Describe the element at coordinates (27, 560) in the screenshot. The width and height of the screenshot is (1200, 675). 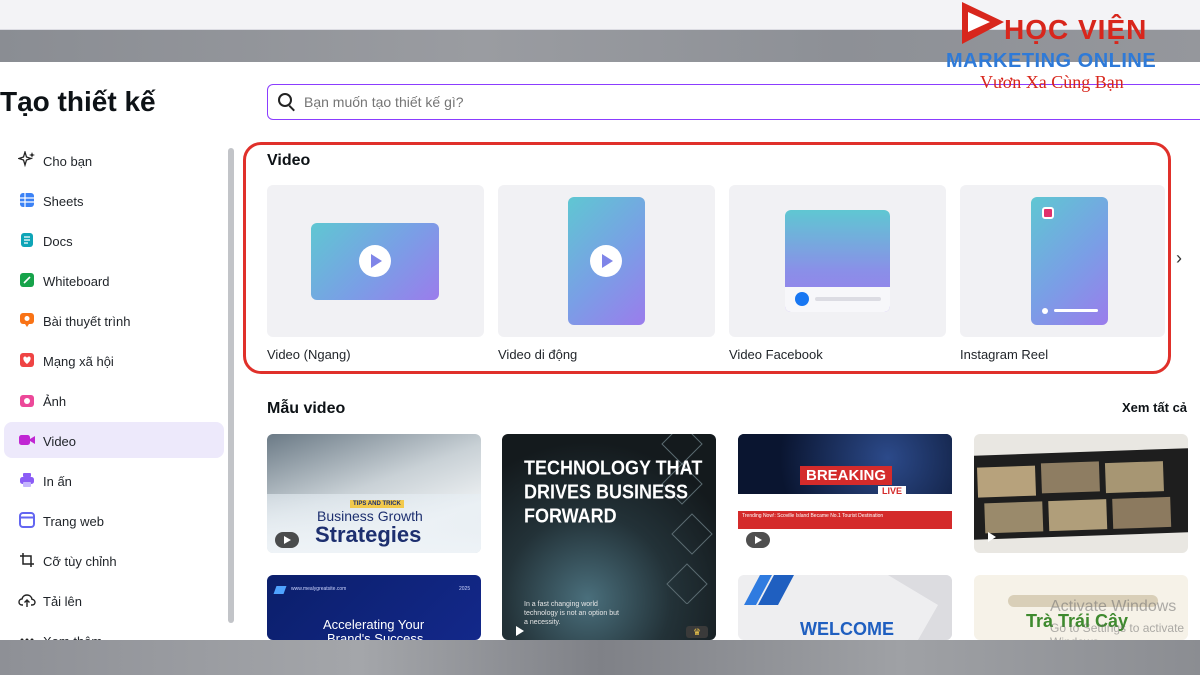
I see `crop-icon` at that location.